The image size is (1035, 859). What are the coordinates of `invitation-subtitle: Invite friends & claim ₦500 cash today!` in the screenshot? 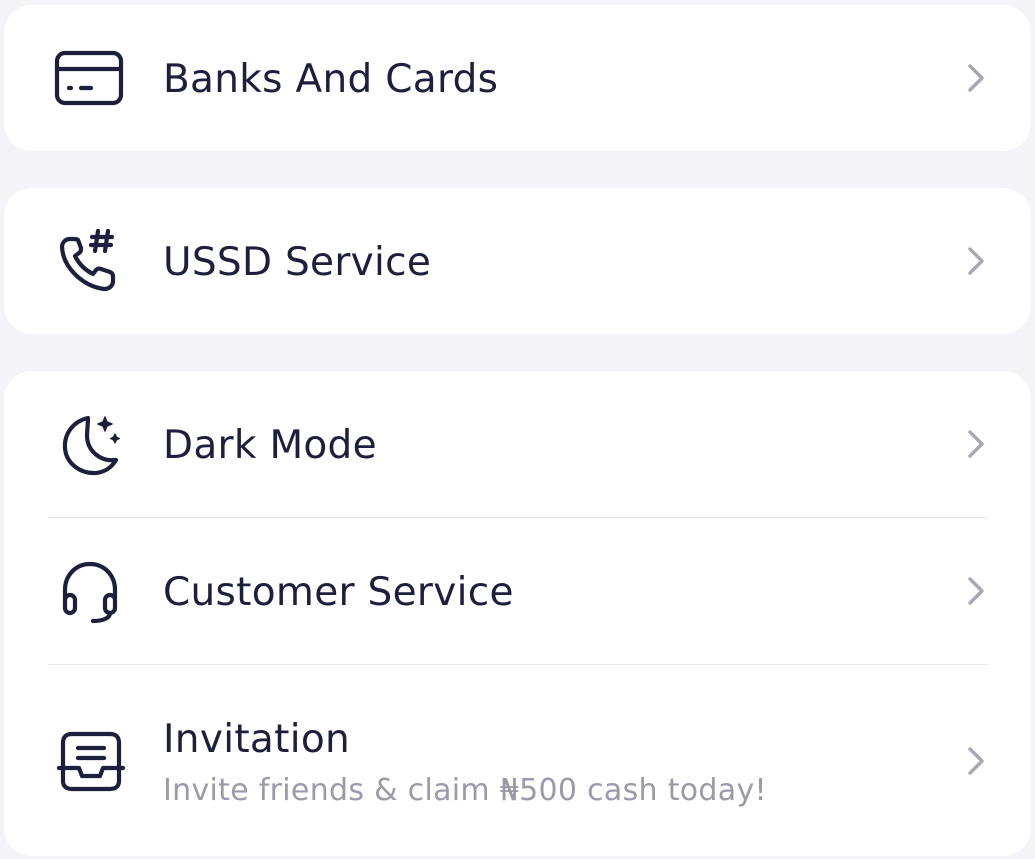 It's located at (465, 790).